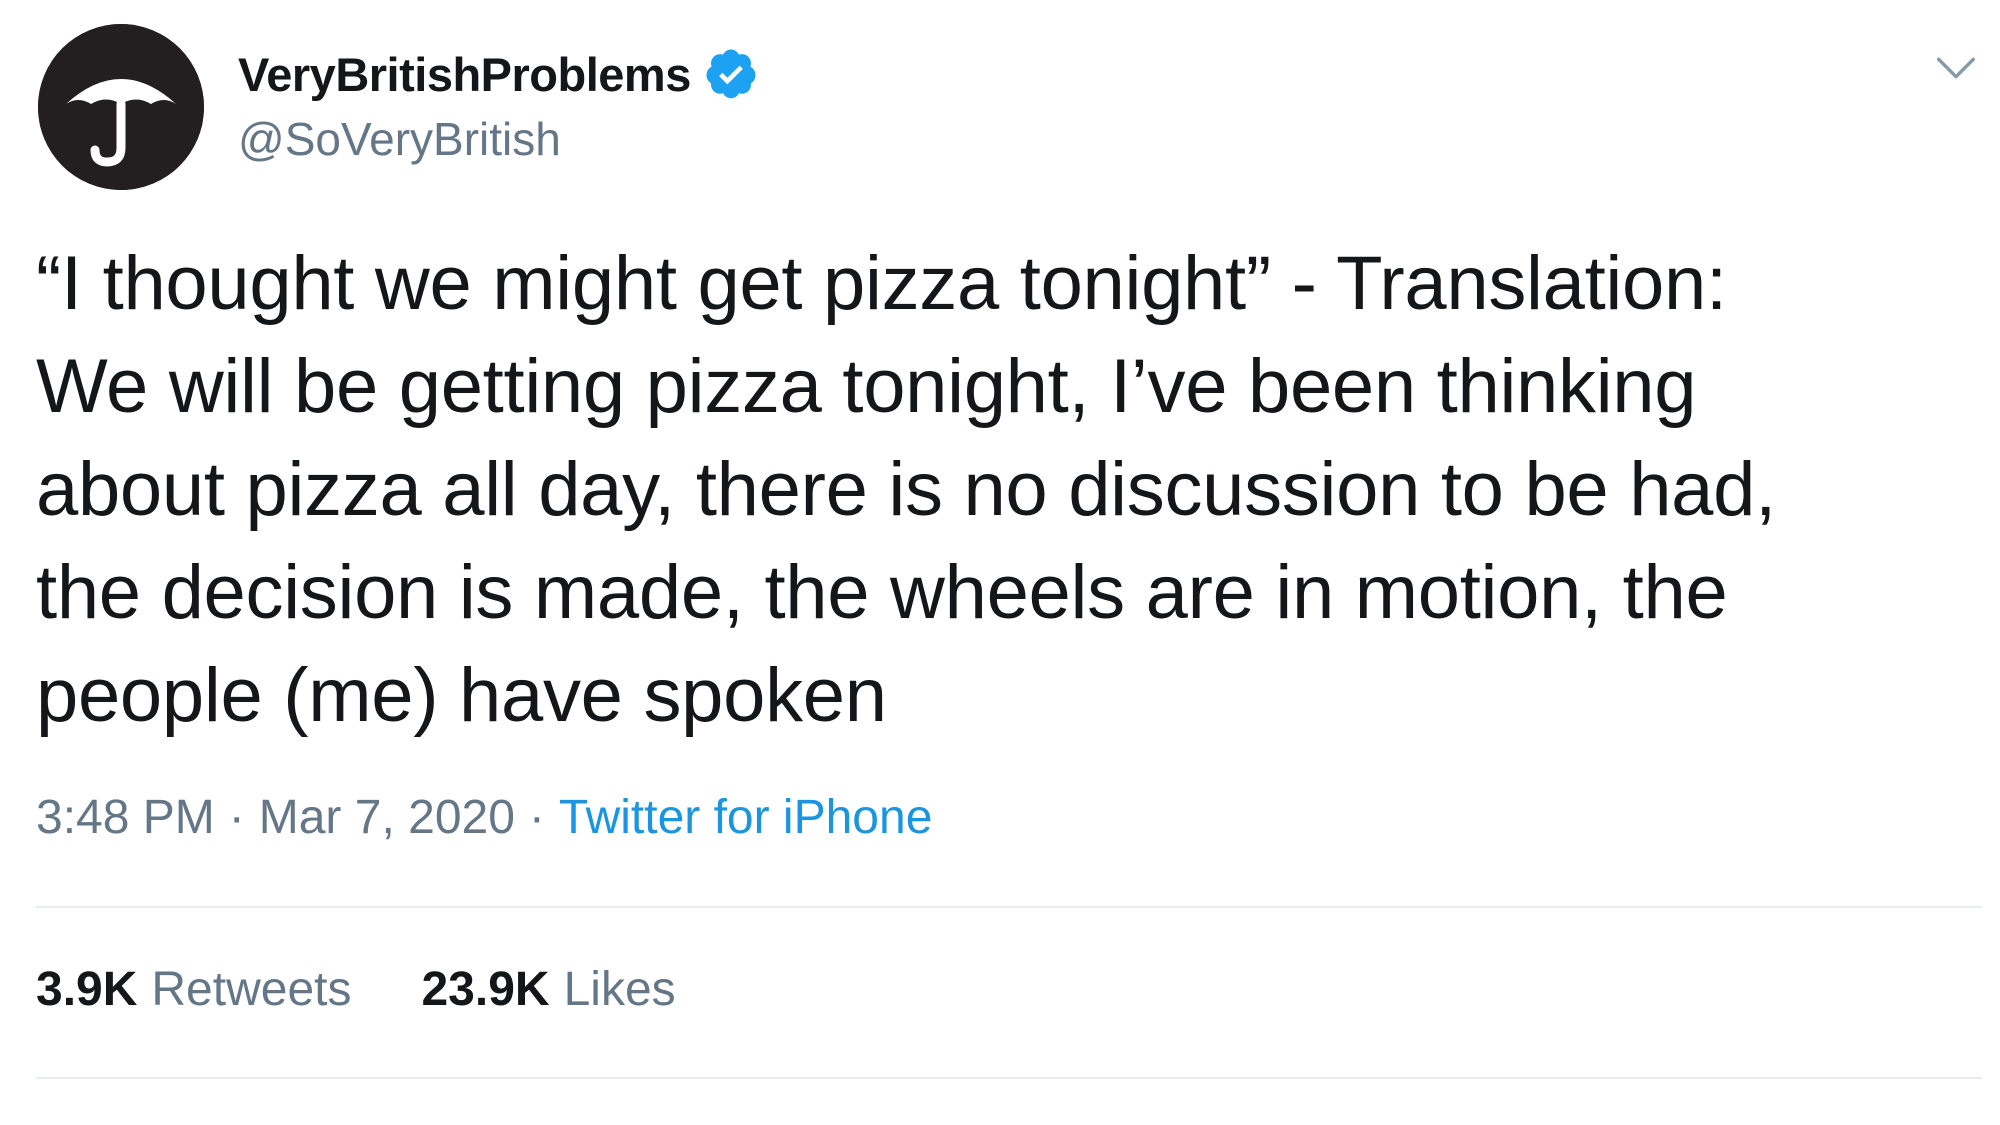  I want to click on likes-label: Likes, so click(619, 989).